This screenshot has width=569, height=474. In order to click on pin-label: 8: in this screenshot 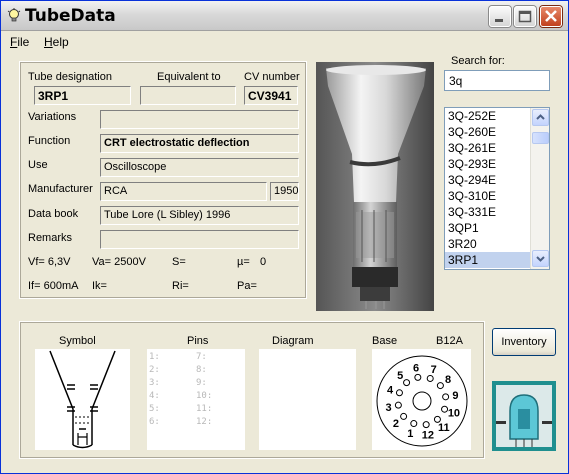, I will do `click(201, 370)`.